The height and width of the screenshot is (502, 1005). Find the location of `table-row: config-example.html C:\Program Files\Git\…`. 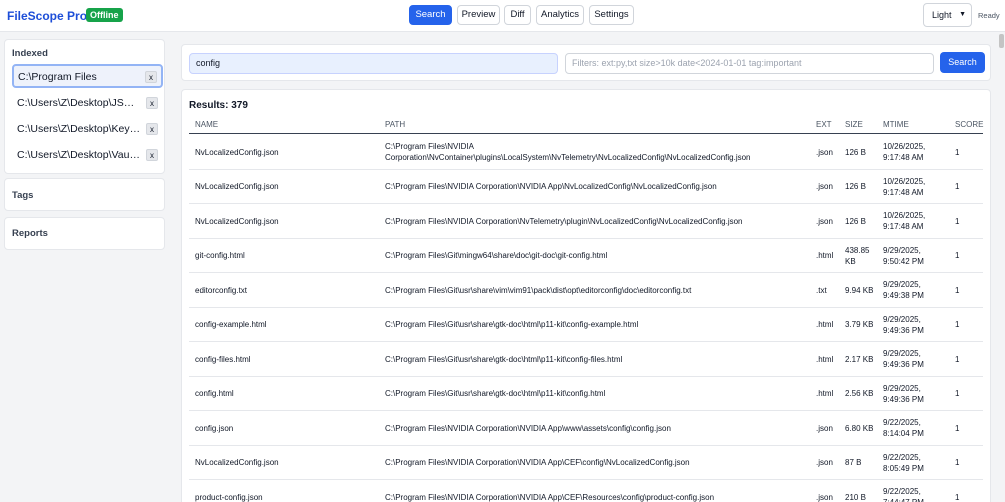

table-row: config-example.html C:\Program Files\Git\… is located at coordinates (586, 325).